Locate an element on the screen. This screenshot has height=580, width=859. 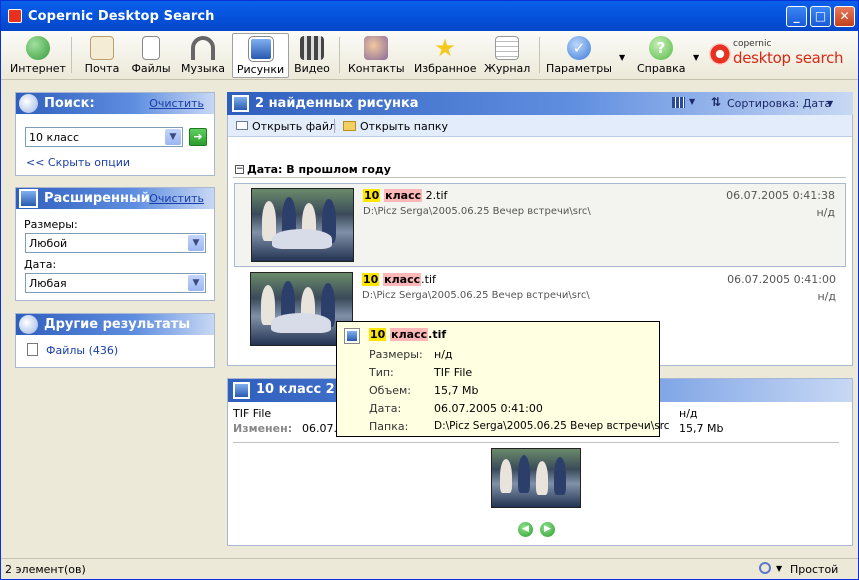
tooltip-key: Папка: is located at coordinates (389, 426).